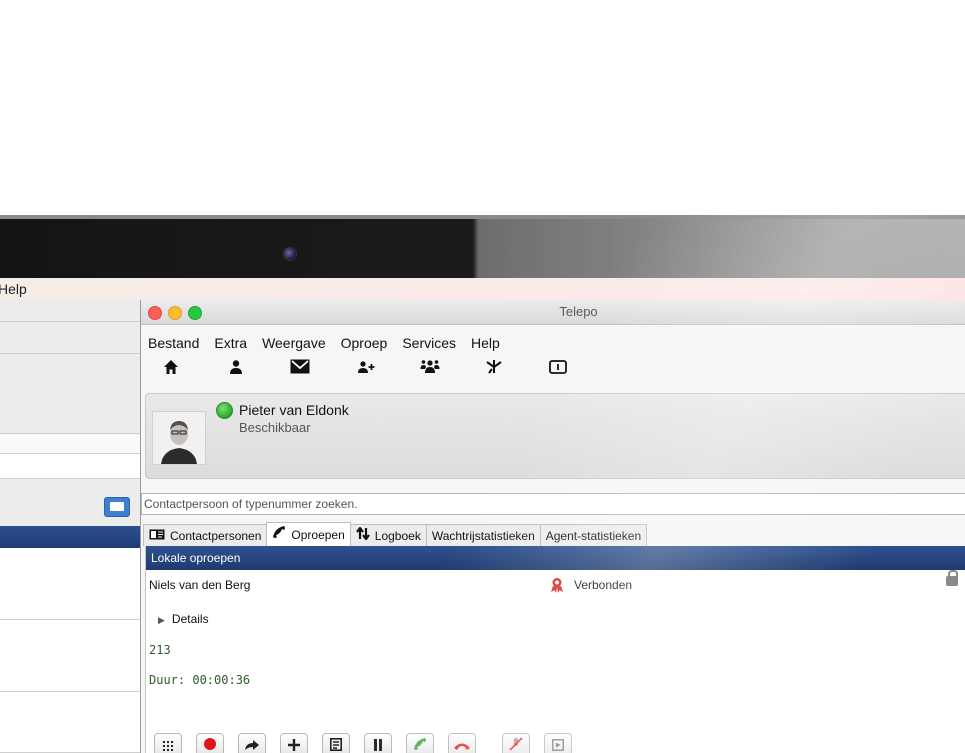 Image resolution: width=965 pixels, height=753 pixels. I want to click on tab-label: Contactpersonen, so click(216, 535).